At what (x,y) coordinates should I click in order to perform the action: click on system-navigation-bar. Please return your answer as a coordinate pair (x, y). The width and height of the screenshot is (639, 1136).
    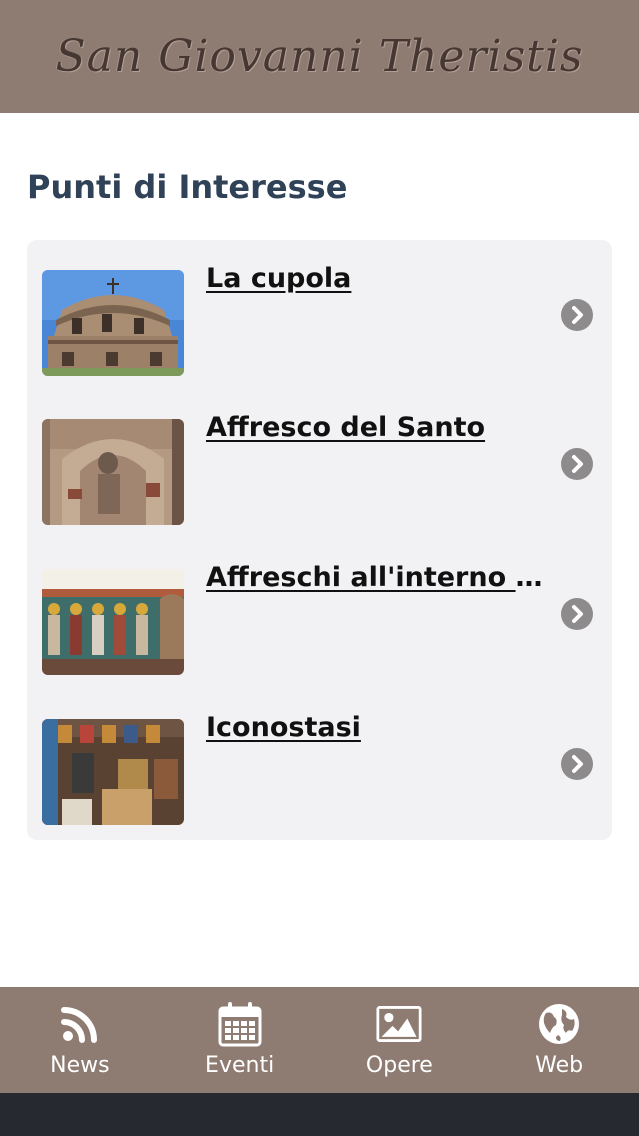
    Looking at the image, I should click on (319, 1114).